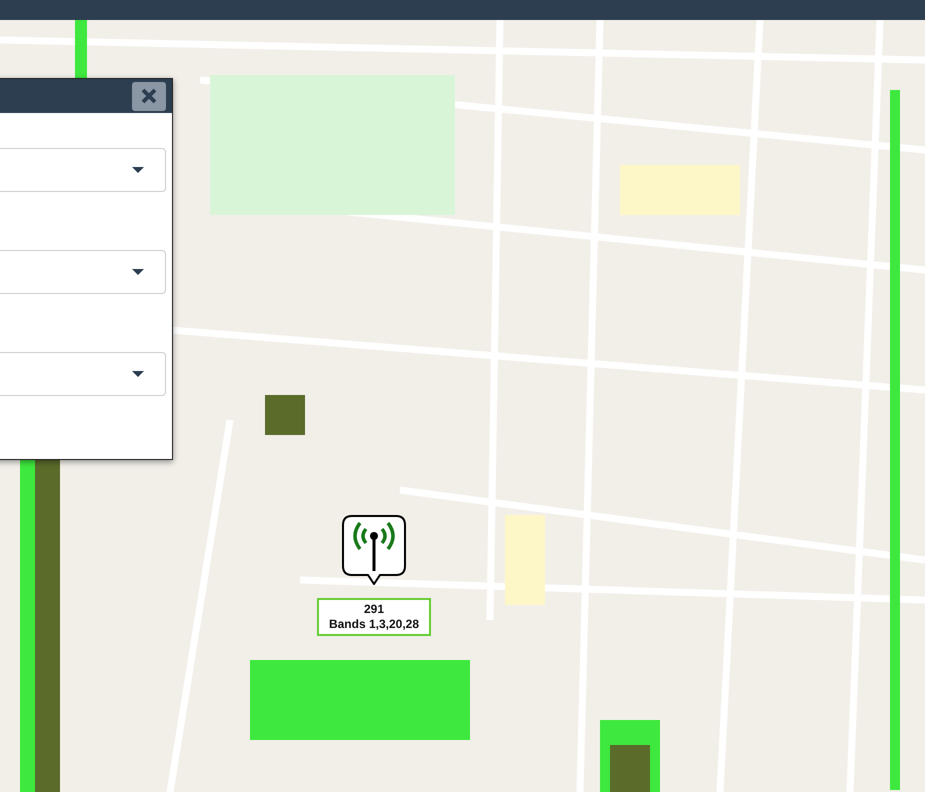 This screenshot has height=792, width=925. What do you see at coordinates (374, 550) in the screenshot?
I see `cell-tower-marker` at bounding box center [374, 550].